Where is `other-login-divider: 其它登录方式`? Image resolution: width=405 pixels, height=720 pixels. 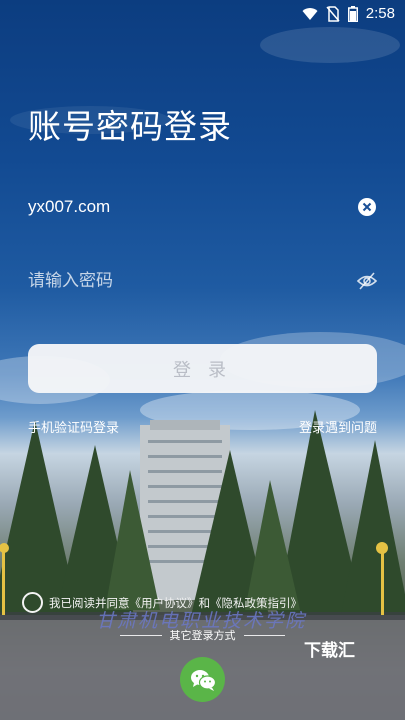 other-login-divider: 其它登录方式 is located at coordinates (202, 635).